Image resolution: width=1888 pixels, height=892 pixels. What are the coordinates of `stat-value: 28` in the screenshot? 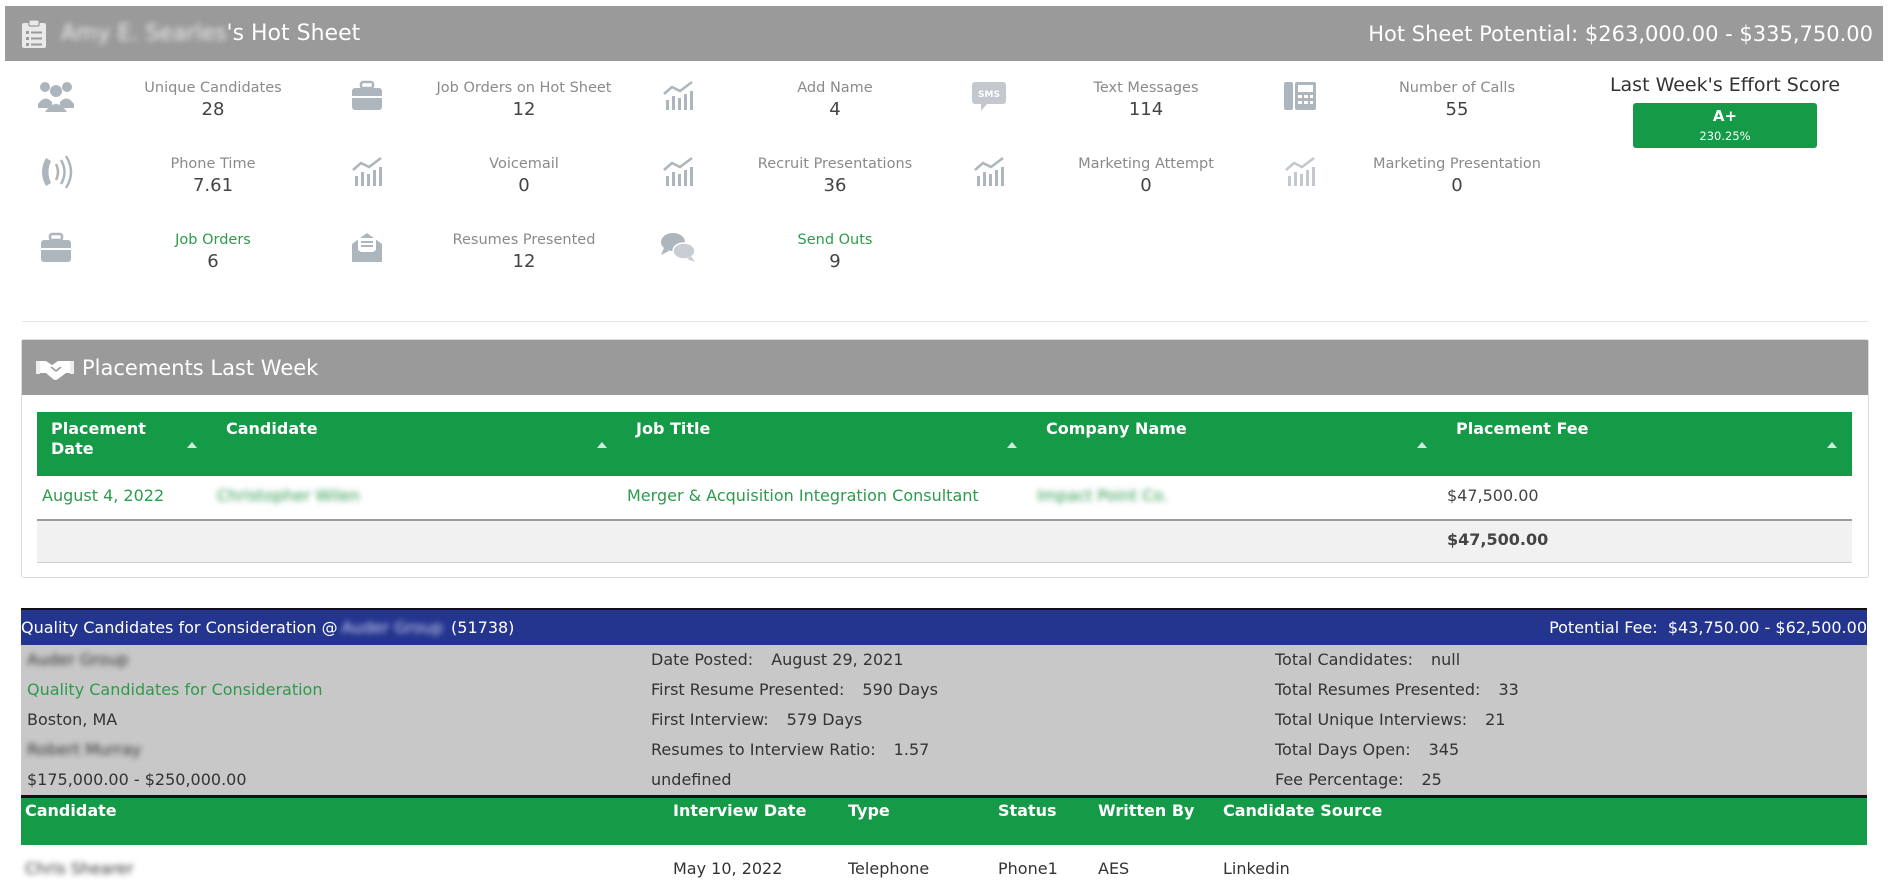 It's located at (213, 109).